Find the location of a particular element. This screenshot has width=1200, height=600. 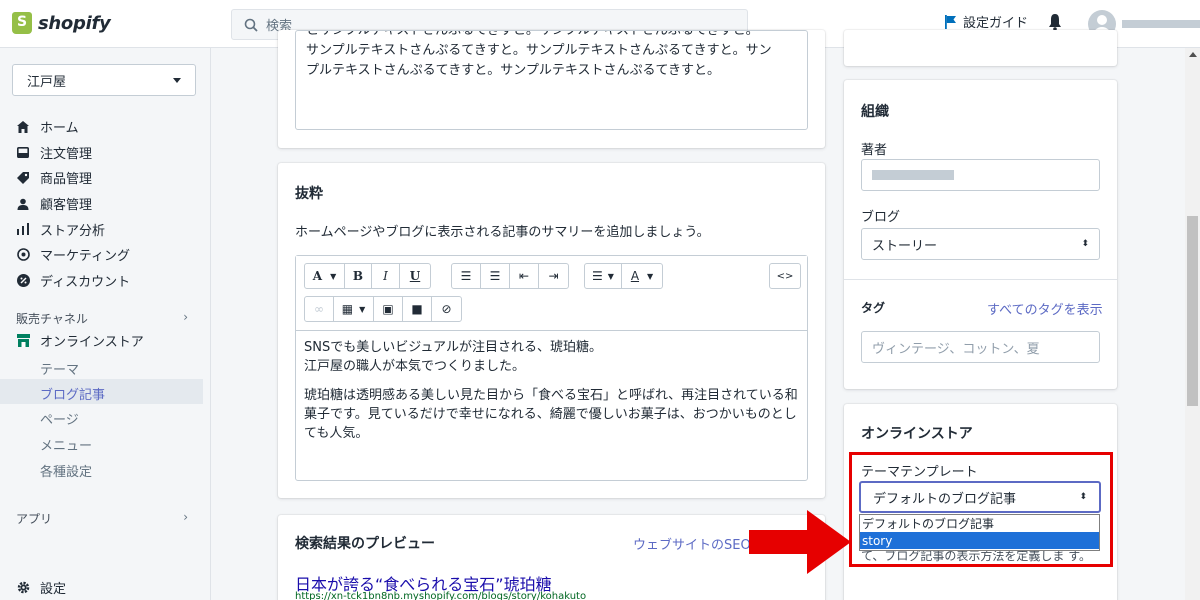

shopify-bag-icon is located at coordinates (22, 23).